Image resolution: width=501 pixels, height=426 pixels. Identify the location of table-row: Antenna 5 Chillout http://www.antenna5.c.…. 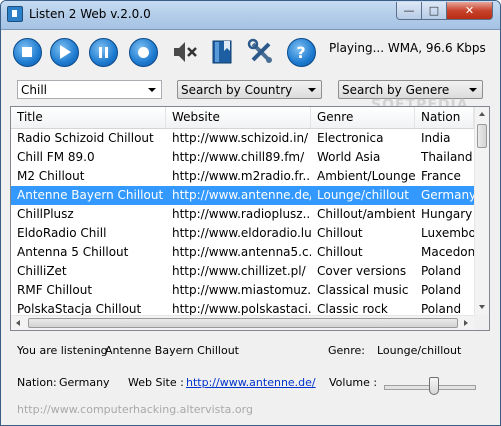
(242, 252).